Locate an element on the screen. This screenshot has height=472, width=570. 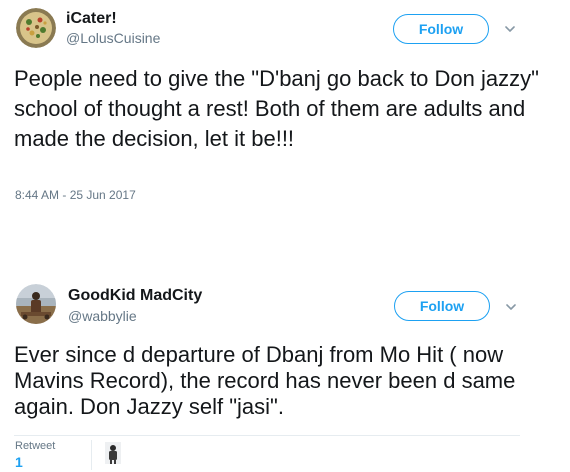
retweet-label: Retweet is located at coordinates (35, 446).